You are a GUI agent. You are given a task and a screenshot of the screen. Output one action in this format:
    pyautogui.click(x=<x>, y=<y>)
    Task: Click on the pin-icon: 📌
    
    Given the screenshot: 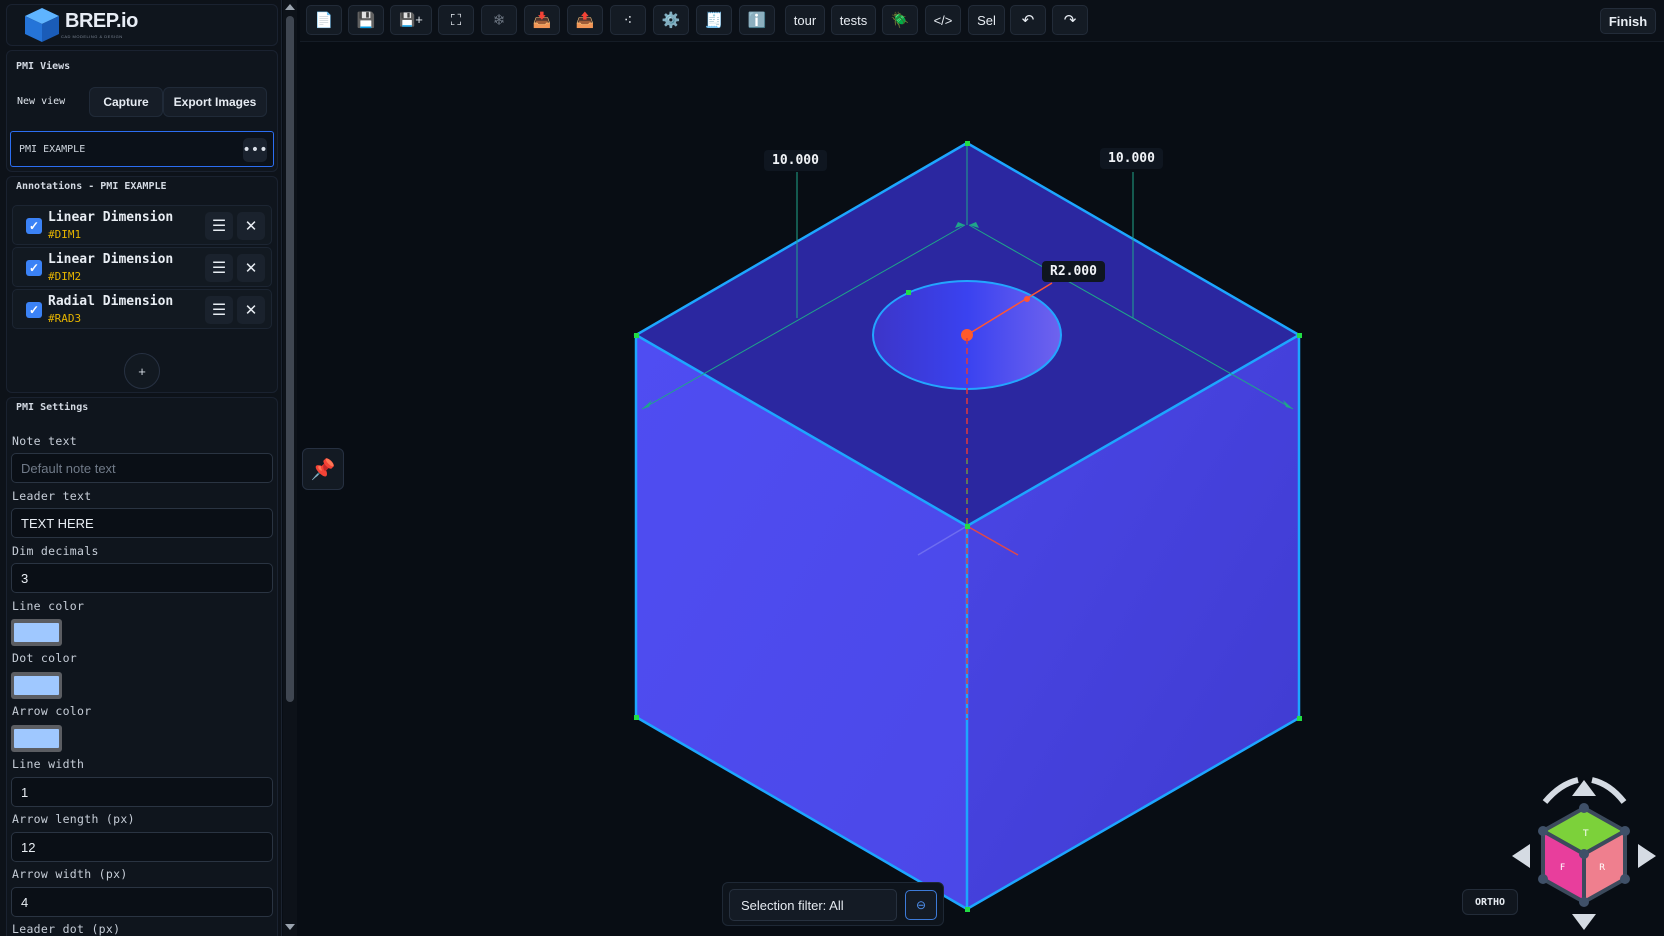 What is the action you would take?
    pyautogui.click(x=323, y=469)
    